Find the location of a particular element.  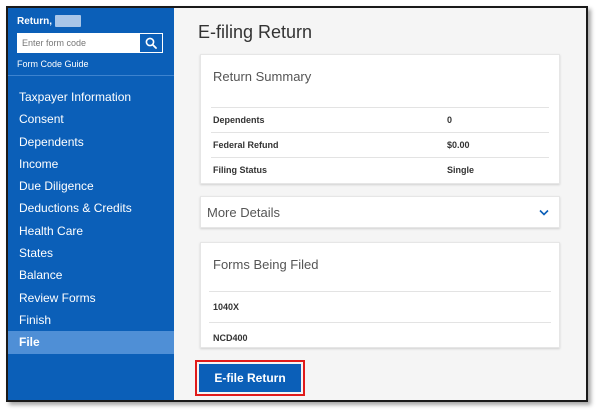

search-button is located at coordinates (151, 43).